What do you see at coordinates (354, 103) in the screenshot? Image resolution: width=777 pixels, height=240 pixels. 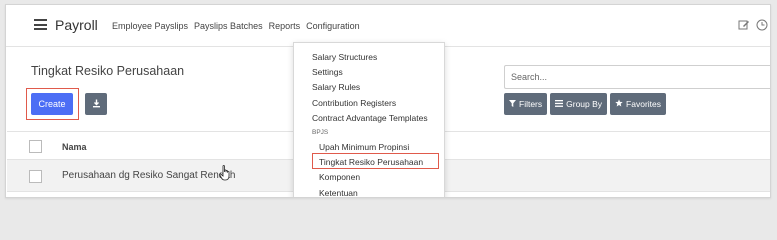 I see `menu-item-contribution-registers: Contribution Registers` at bounding box center [354, 103].